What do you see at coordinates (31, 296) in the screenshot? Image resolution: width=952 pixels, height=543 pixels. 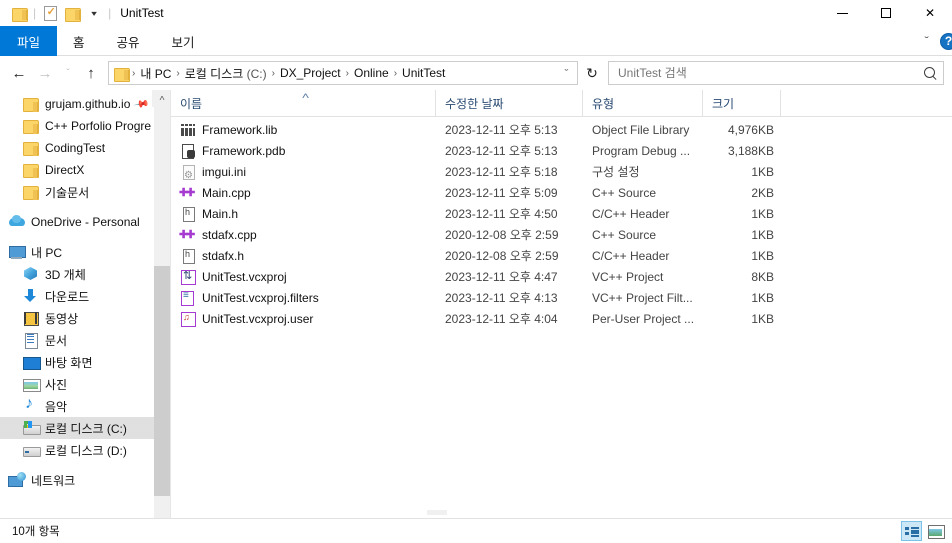 I see `download-icon` at bounding box center [31, 296].